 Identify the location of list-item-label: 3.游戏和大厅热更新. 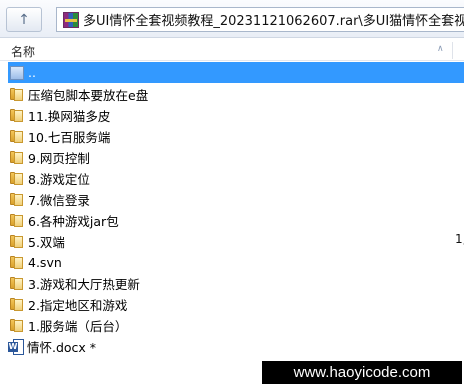
(84, 284).